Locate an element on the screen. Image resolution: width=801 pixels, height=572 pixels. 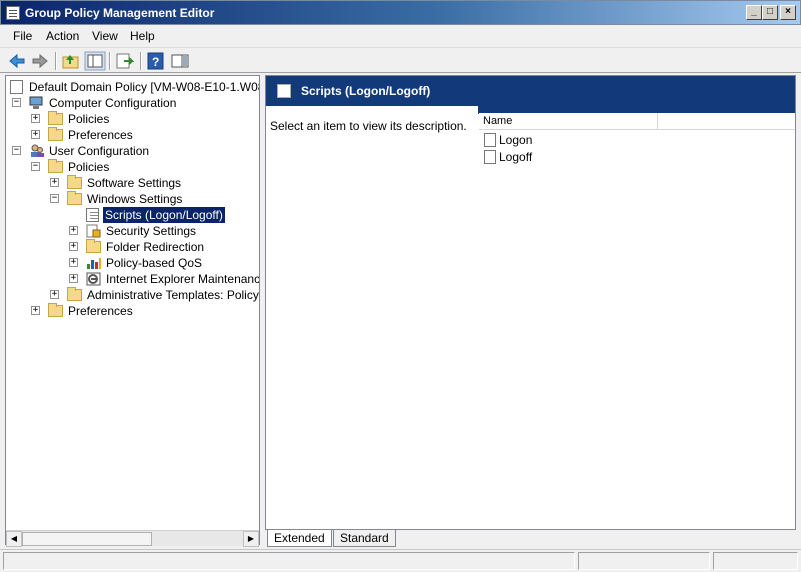
horizontal-scrollbar: ◀ ▶ is located at coordinates (132, 538).